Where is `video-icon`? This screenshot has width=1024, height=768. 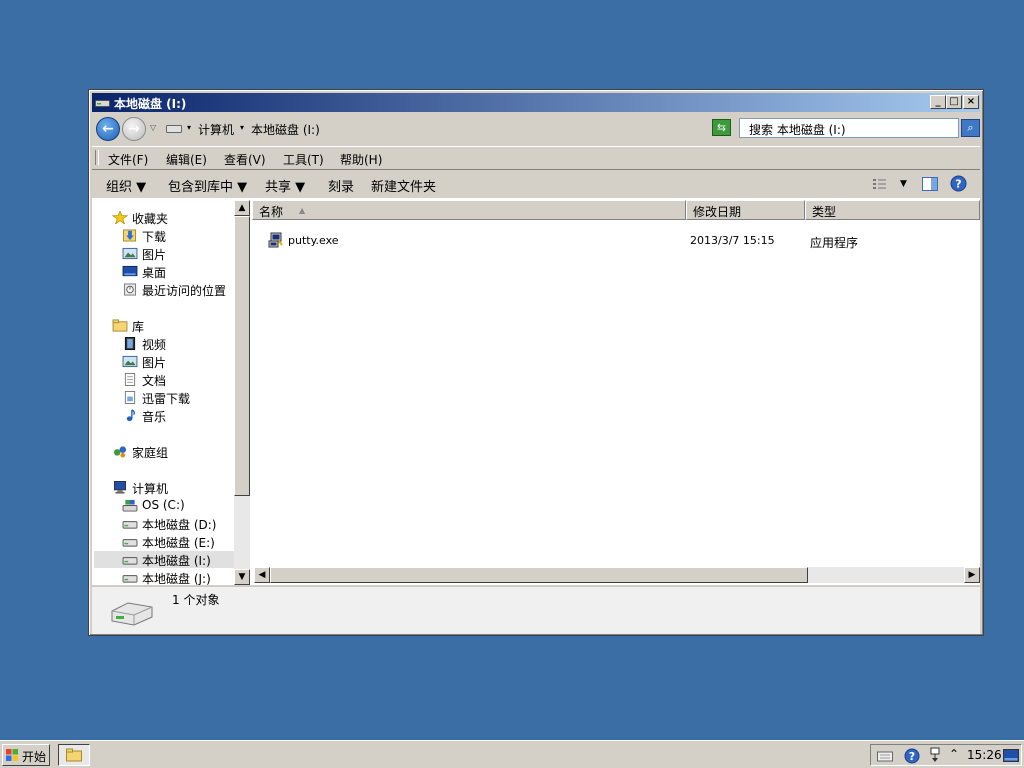 video-icon is located at coordinates (130, 343).